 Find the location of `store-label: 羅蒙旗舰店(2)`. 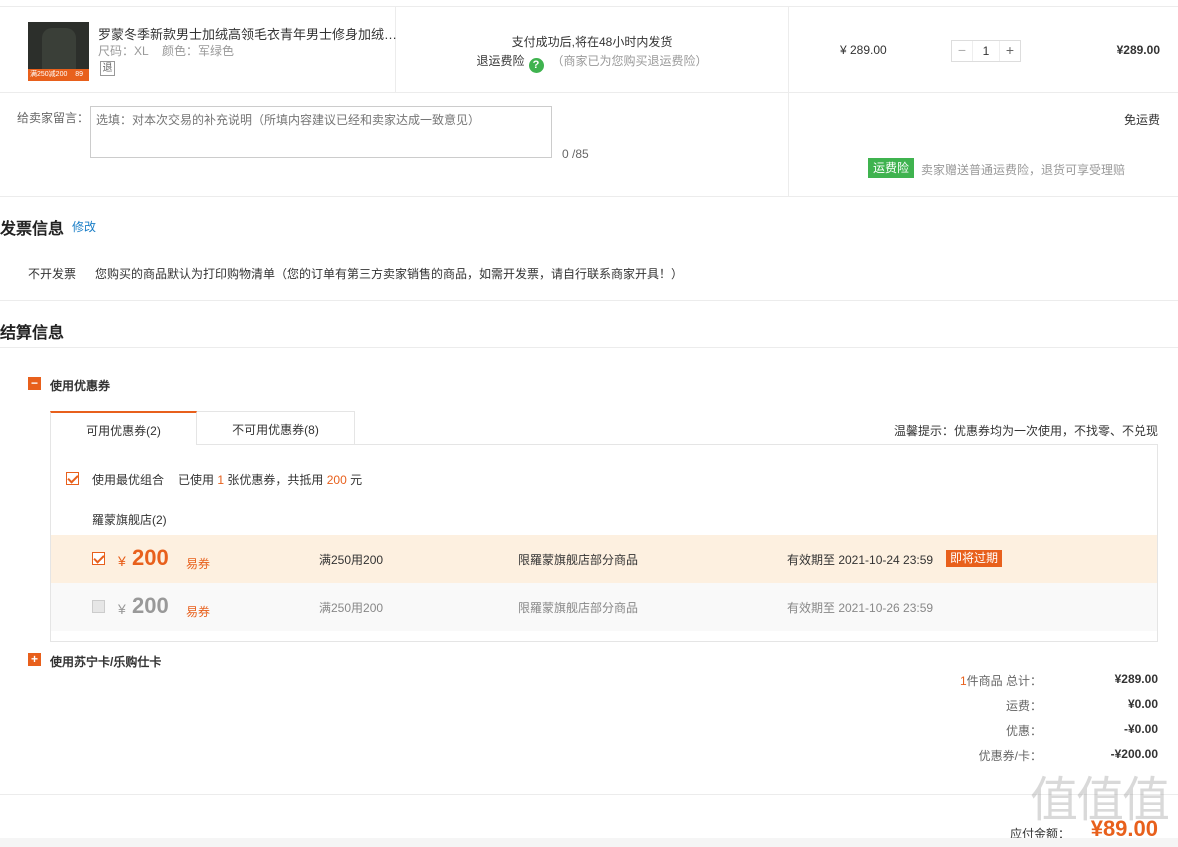

store-label: 羅蒙旗舰店(2) is located at coordinates (129, 520).